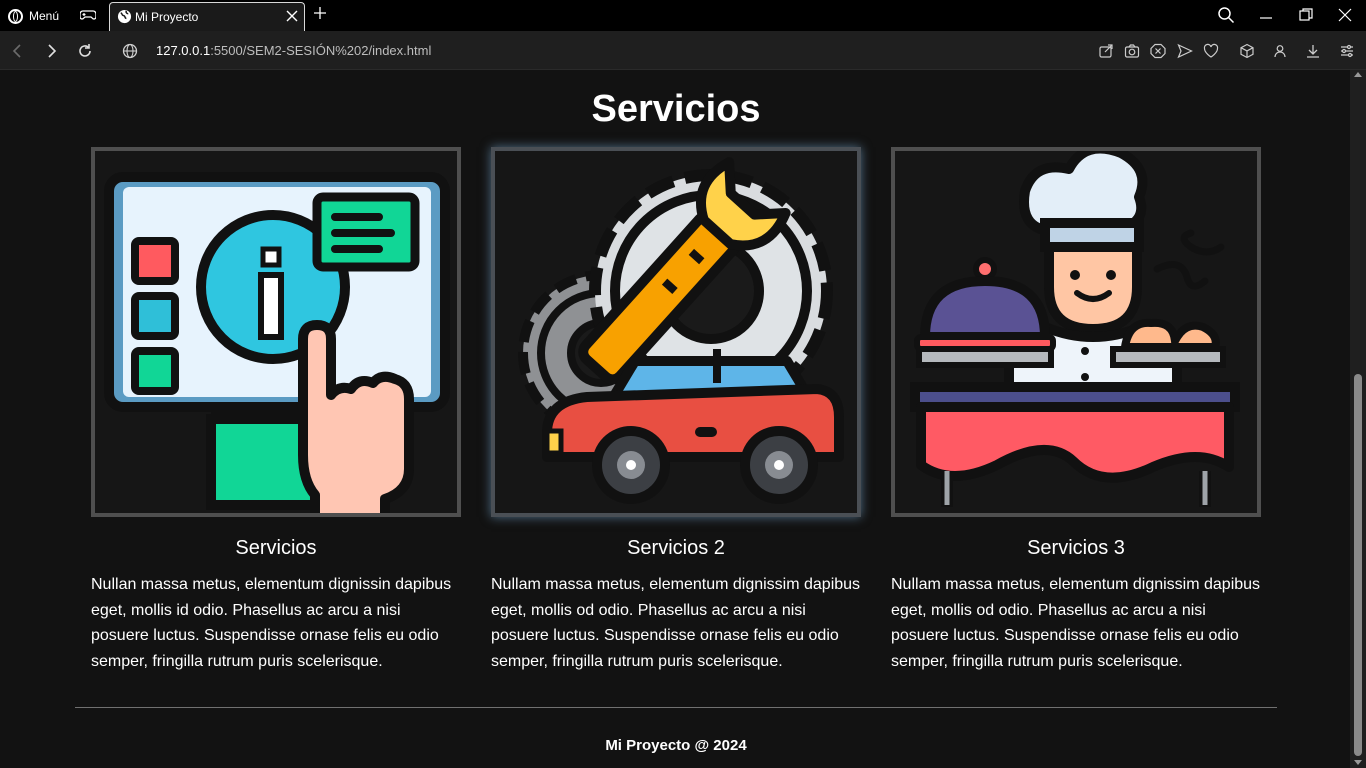 Image resolution: width=1366 pixels, height=768 pixels. What do you see at coordinates (1280, 51) in the screenshot?
I see `profile-icon` at bounding box center [1280, 51].